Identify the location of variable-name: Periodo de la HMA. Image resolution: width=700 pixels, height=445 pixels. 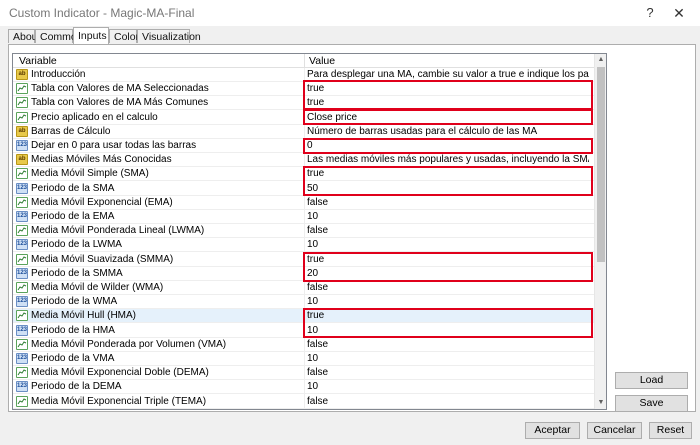
(73, 330).